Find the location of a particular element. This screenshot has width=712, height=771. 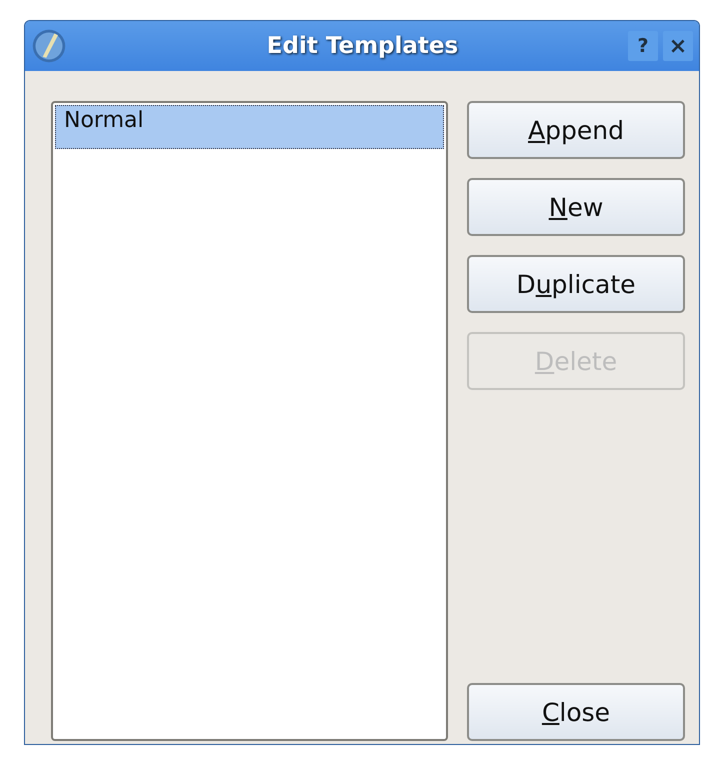

help-button: ? is located at coordinates (643, 46).